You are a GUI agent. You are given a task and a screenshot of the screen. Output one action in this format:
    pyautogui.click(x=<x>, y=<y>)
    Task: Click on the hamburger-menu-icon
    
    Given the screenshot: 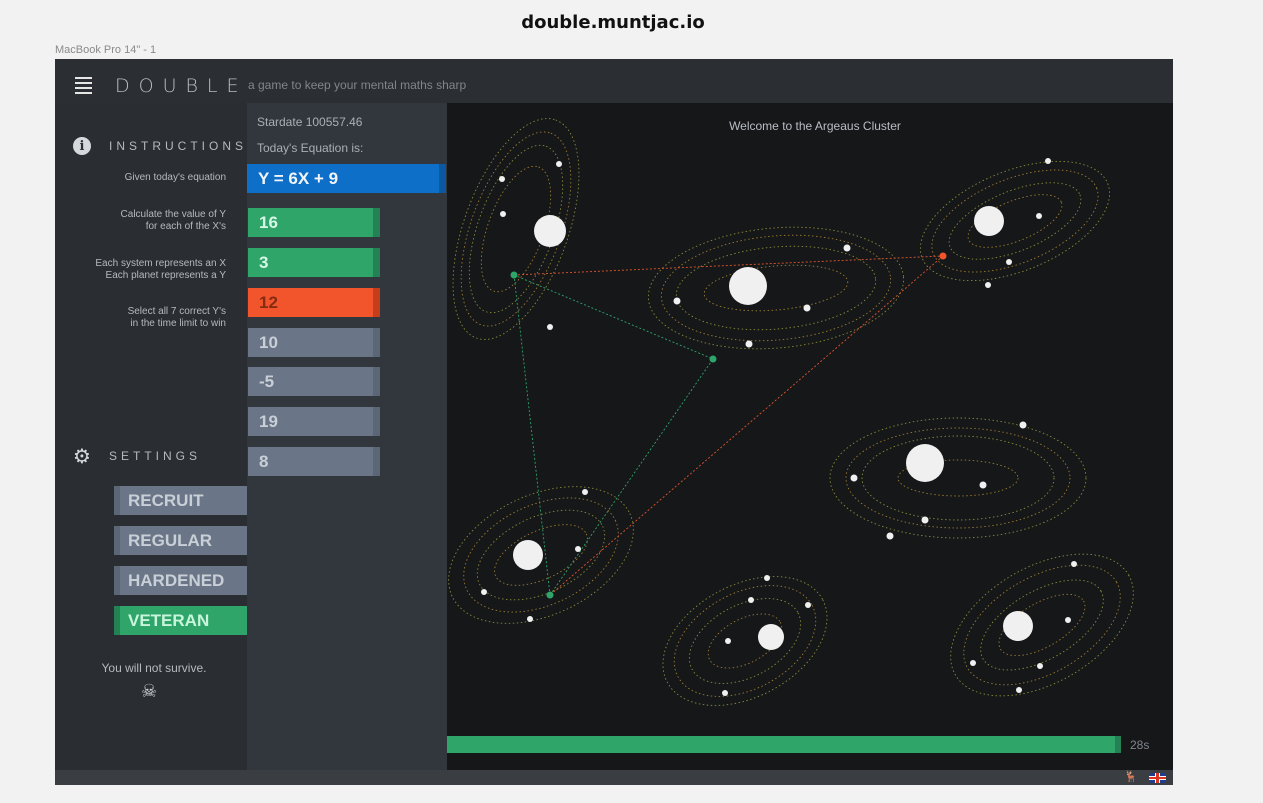 What is the action you would take?
    pyautogui.click(x=83, y=85)
    